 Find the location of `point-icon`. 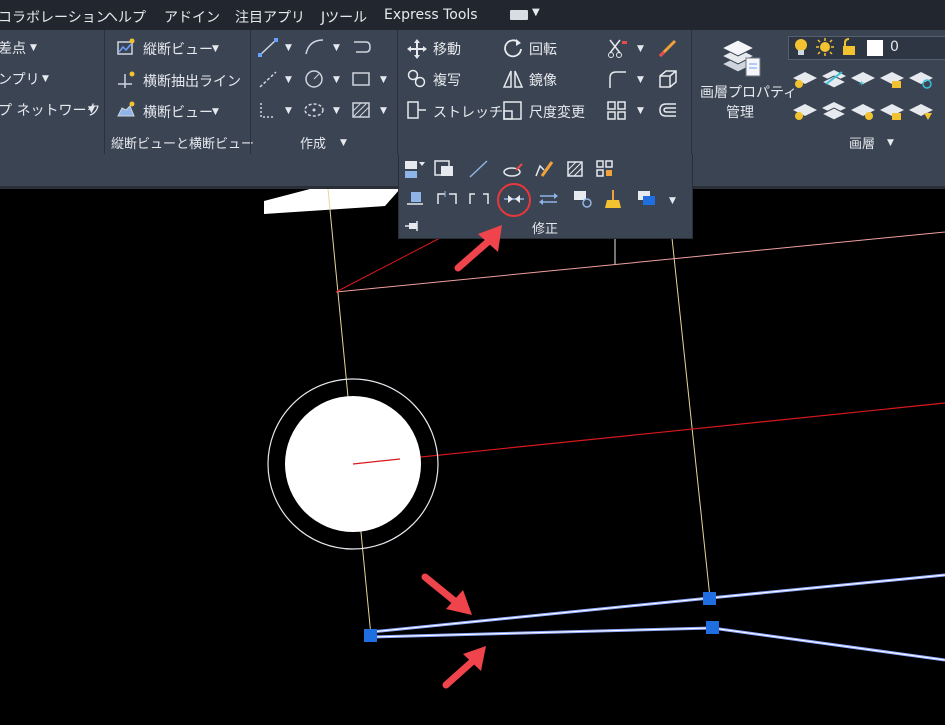

point-icon is located at coordinates (269, 79).